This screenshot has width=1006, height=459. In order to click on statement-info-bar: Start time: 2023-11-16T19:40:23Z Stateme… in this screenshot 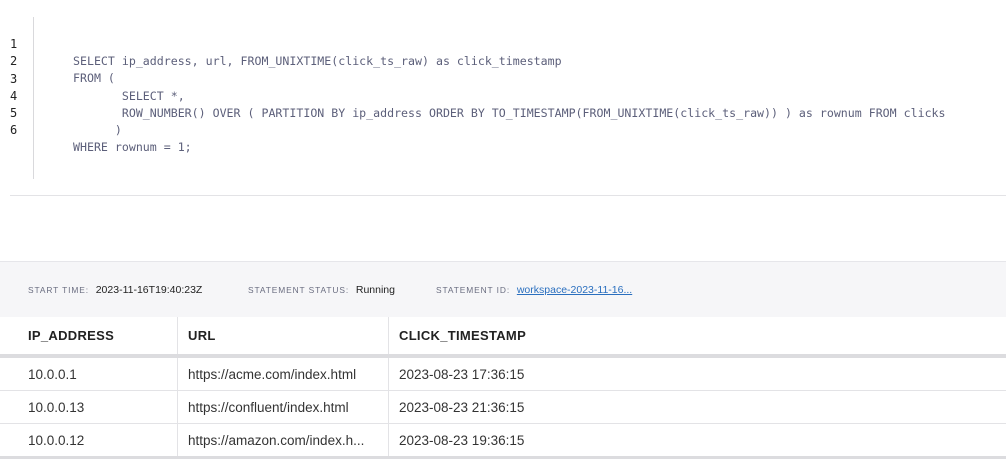, I will do `click(503, 289)`.